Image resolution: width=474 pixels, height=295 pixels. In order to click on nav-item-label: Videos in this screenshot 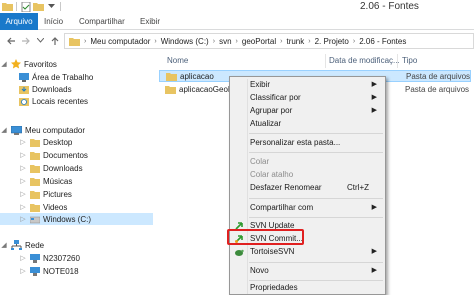, I will do `click(55, 207)`.